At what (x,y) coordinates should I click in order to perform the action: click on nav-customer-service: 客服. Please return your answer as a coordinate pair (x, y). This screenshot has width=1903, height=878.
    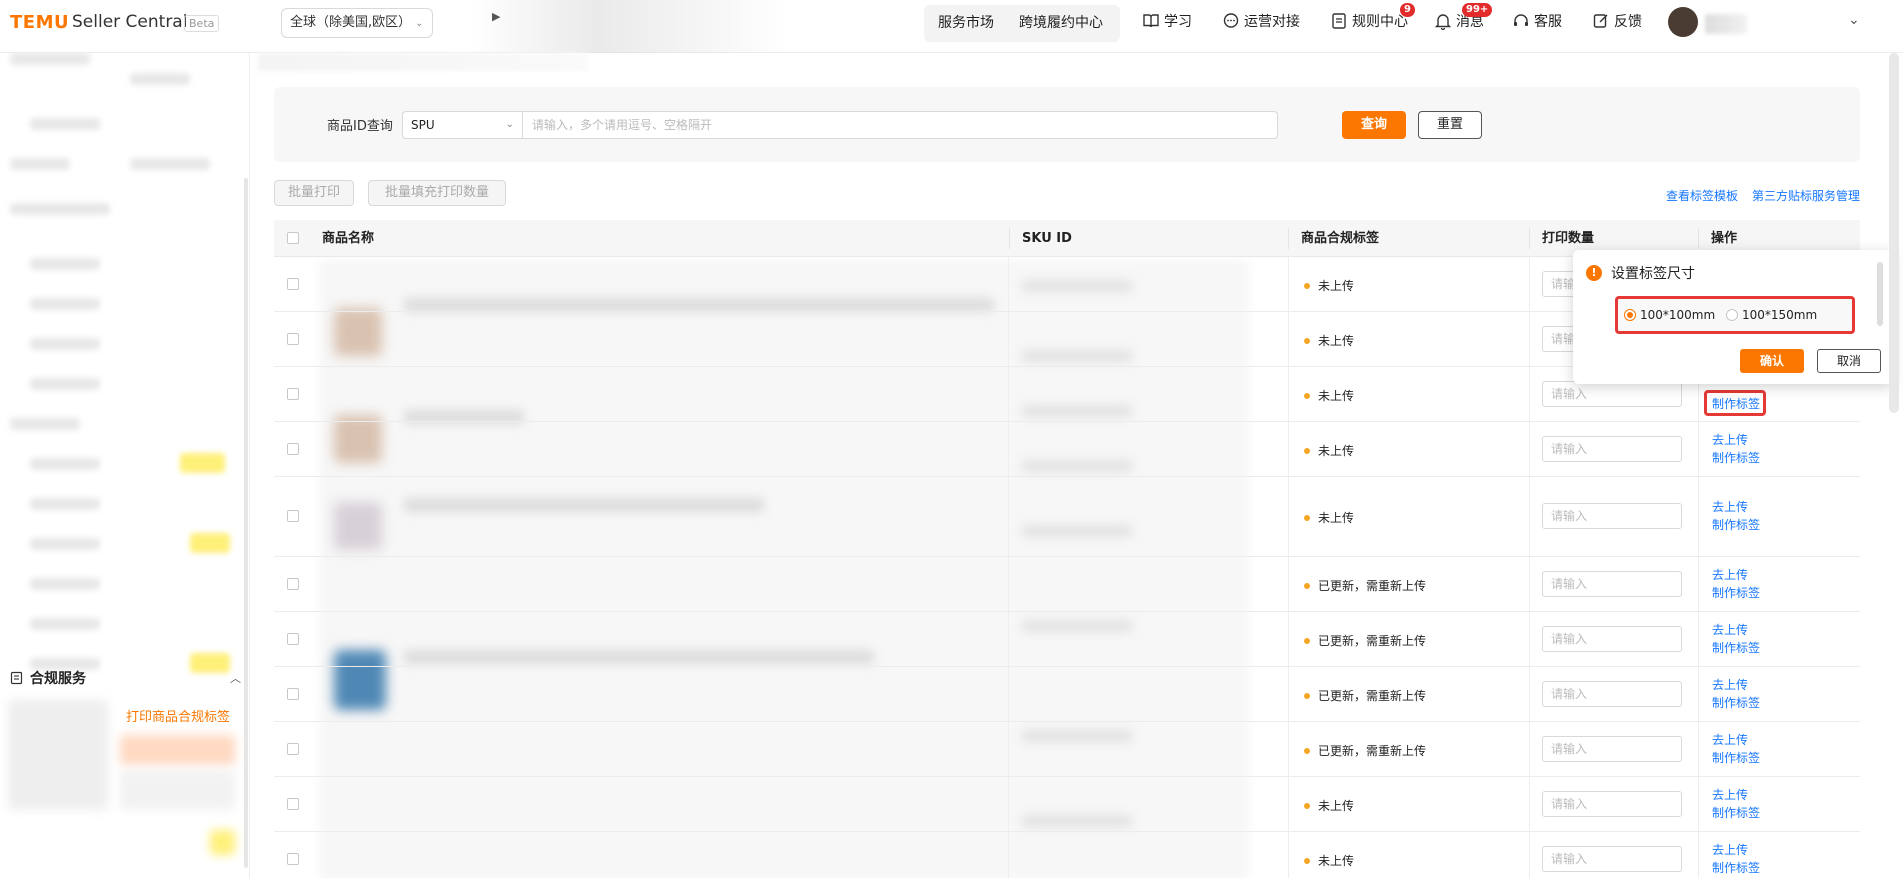
    Looking at the image, I should click on (1537, 22).